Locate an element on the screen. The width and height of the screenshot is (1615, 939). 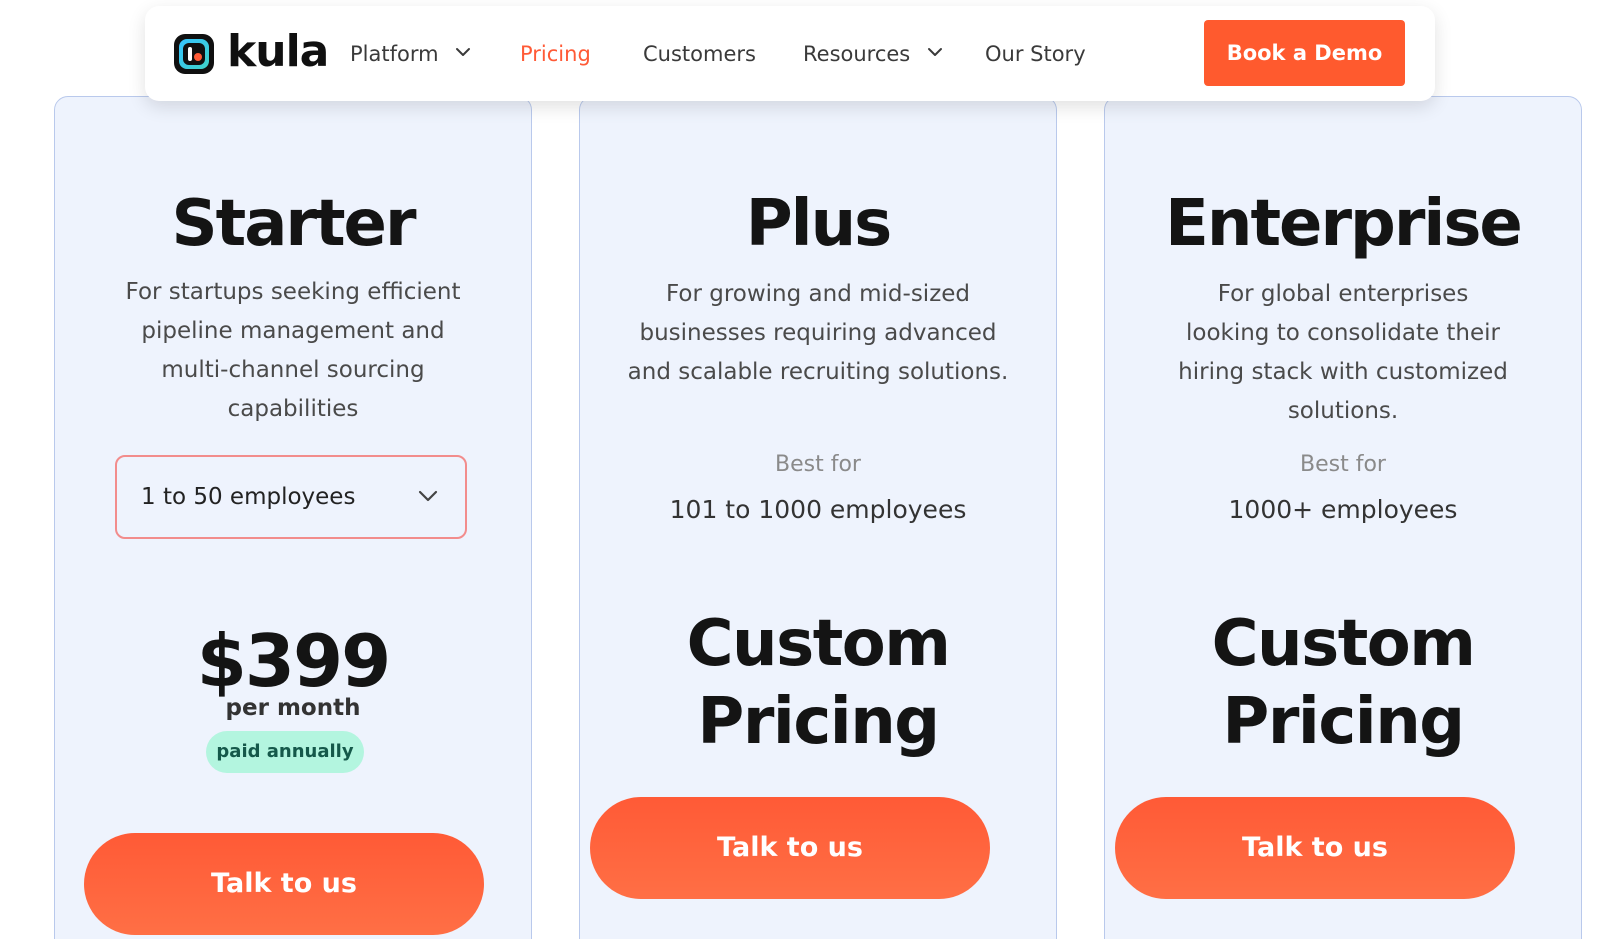
plan-name: Starter is located at coordinates (294, 224).